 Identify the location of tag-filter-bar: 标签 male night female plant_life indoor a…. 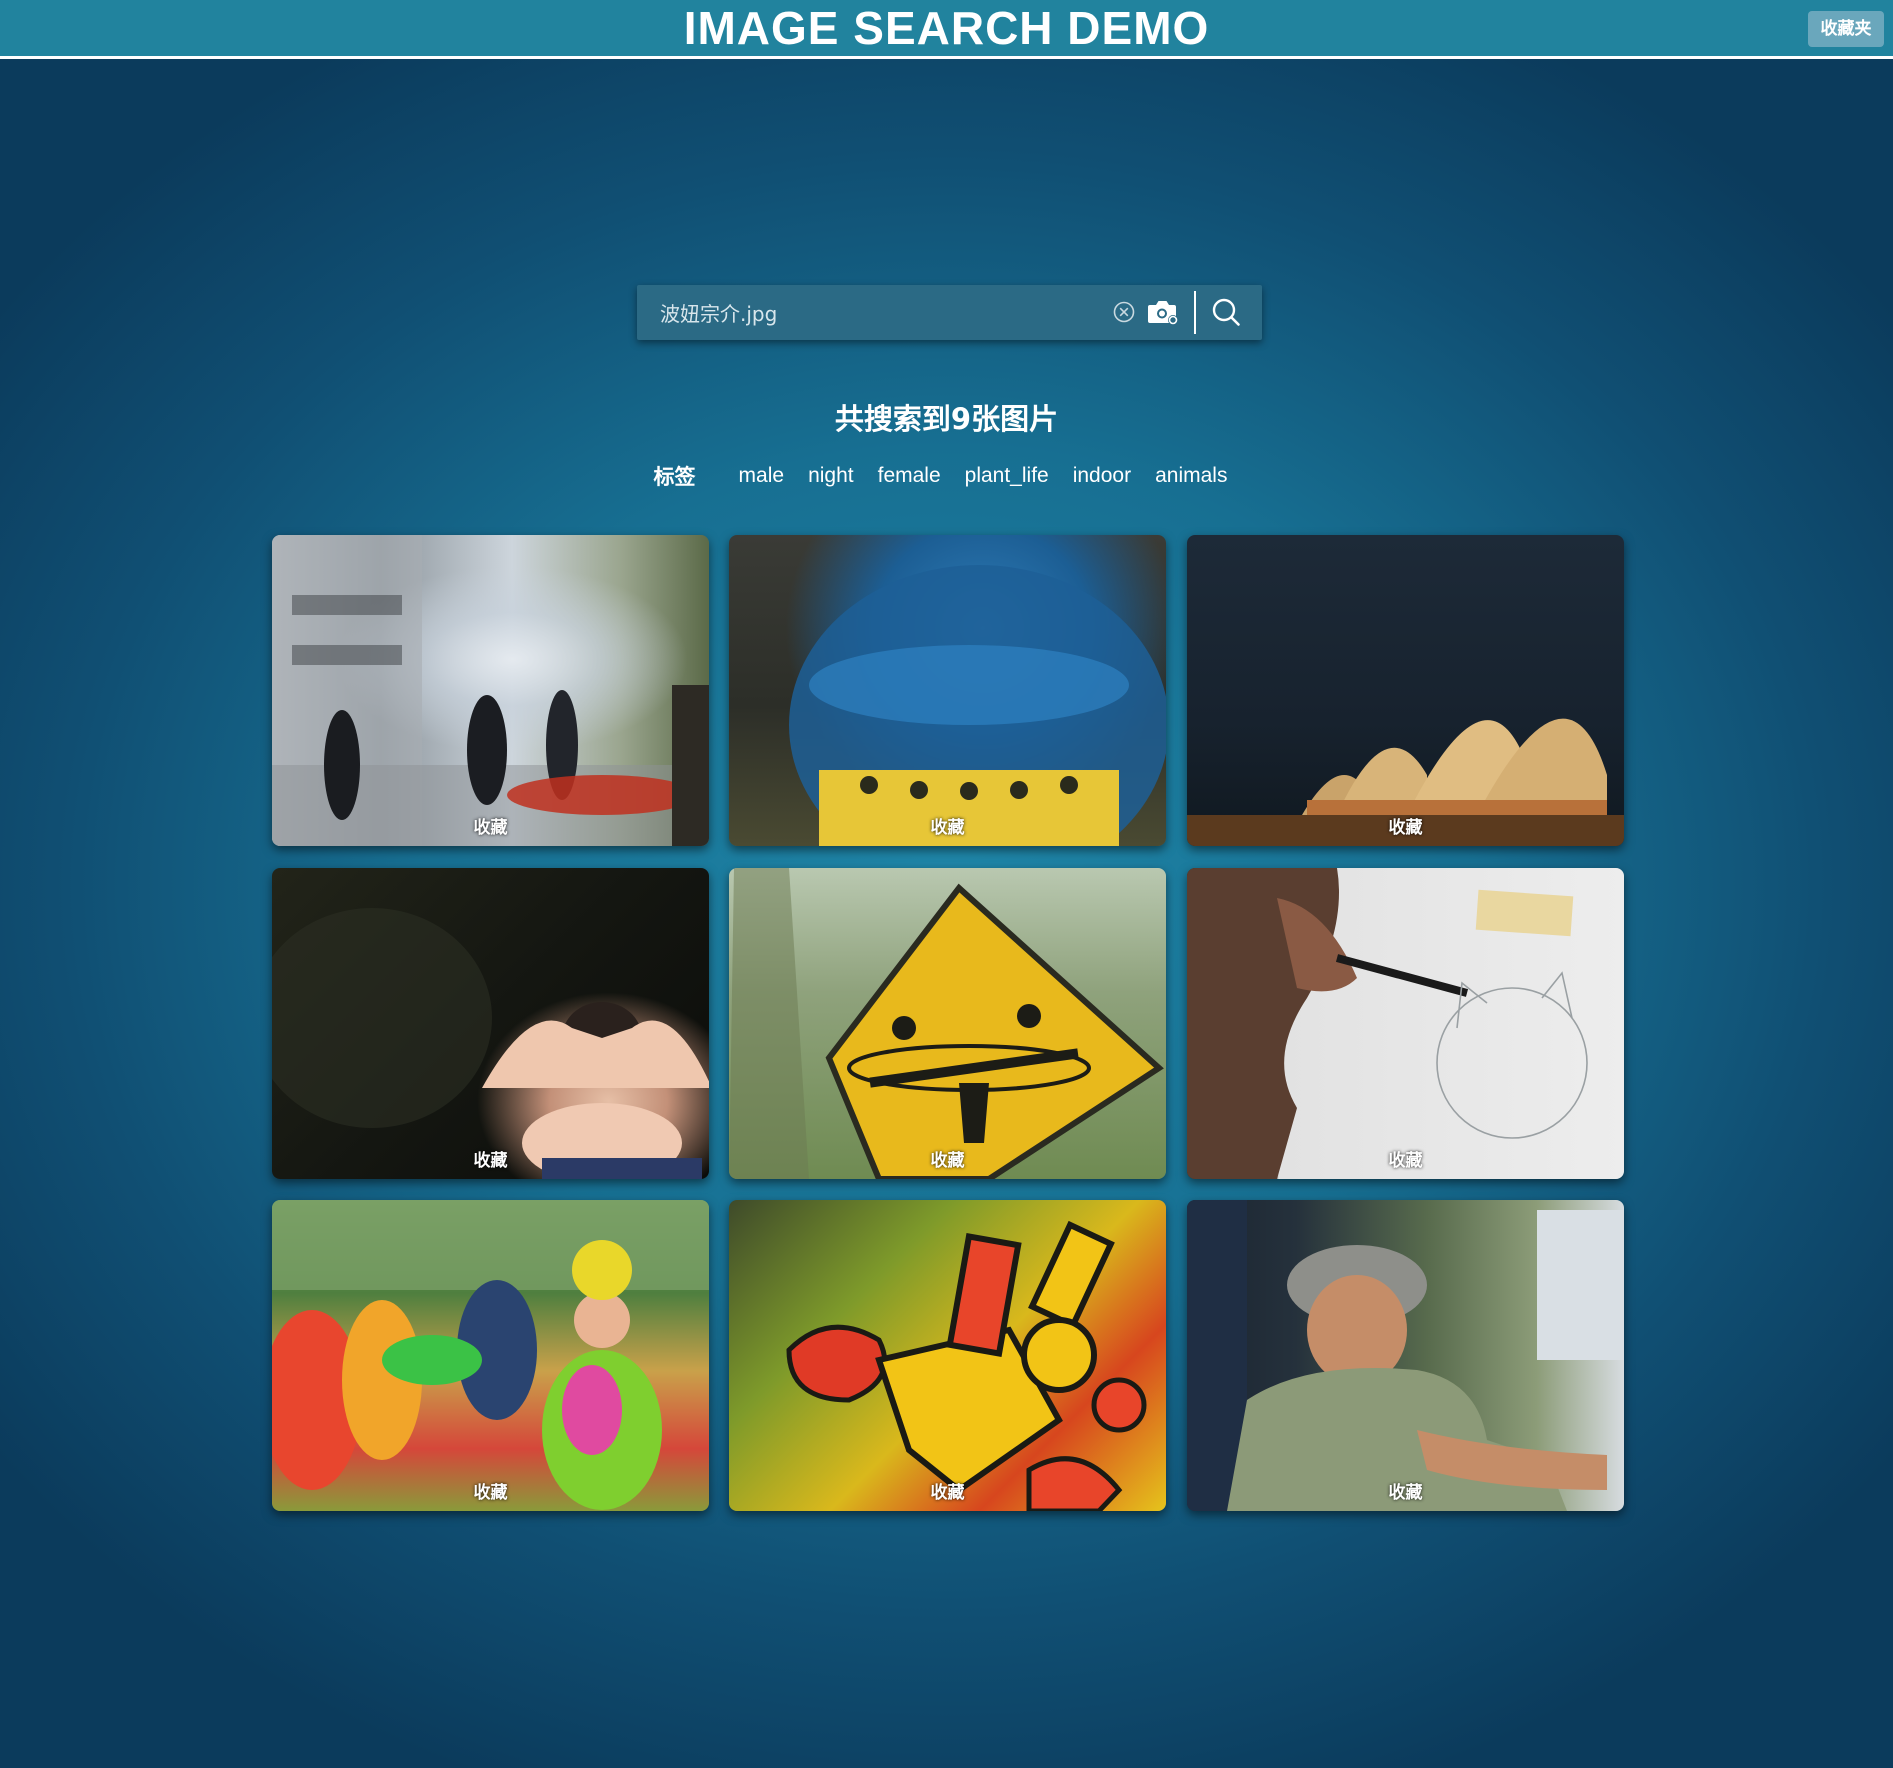
(946, 476).